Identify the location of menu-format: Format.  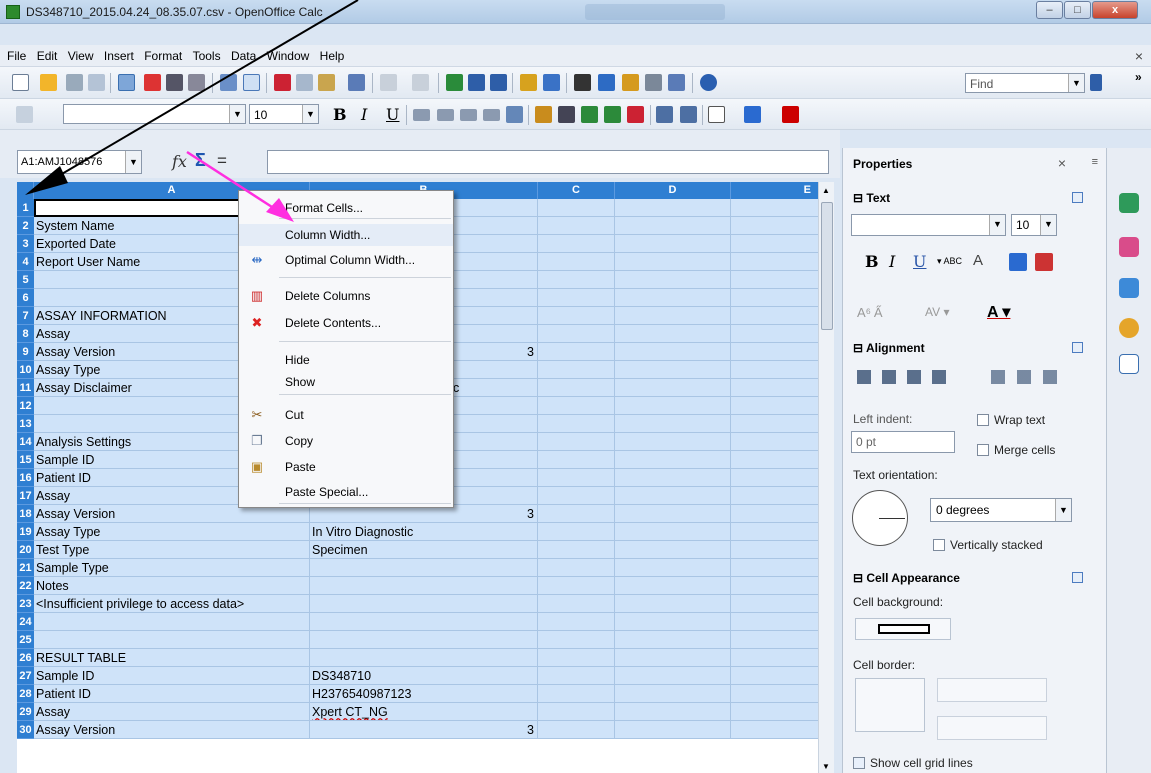
(163, 56).